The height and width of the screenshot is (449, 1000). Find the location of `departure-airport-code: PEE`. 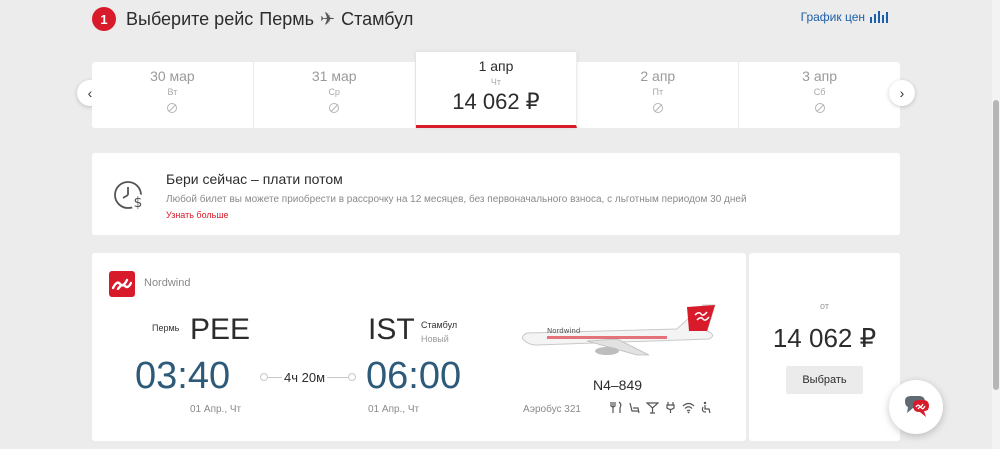

departure-airport-code: PEE is located at coordinates (220, 329).